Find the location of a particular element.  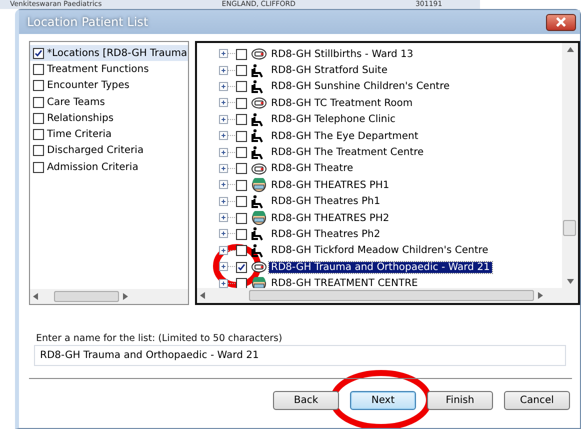

criteria-item: Encounter Types is located at coordinates (109, 86).